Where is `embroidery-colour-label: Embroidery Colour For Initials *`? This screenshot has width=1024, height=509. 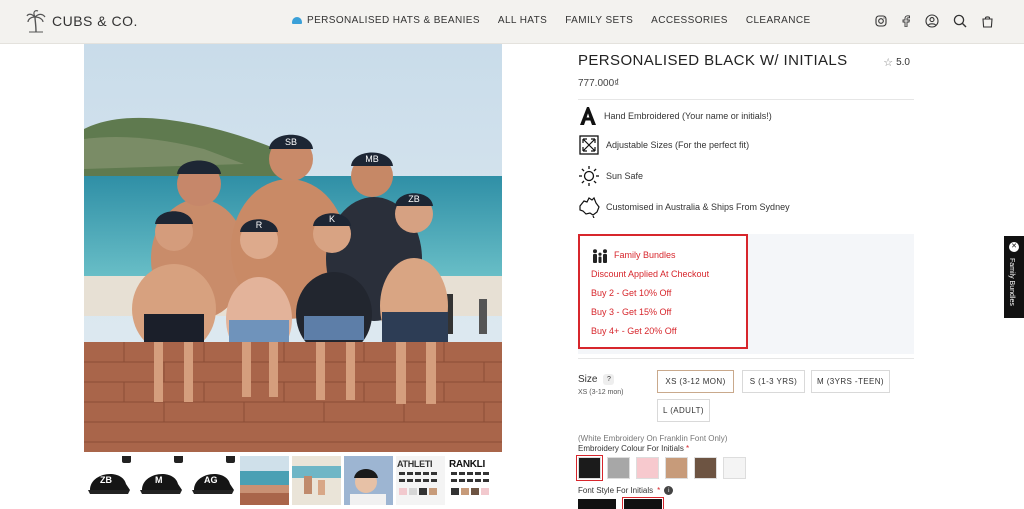 embroidery-colour-label: Embroidery Colour For Initials * is located at coordinates (633, 448).